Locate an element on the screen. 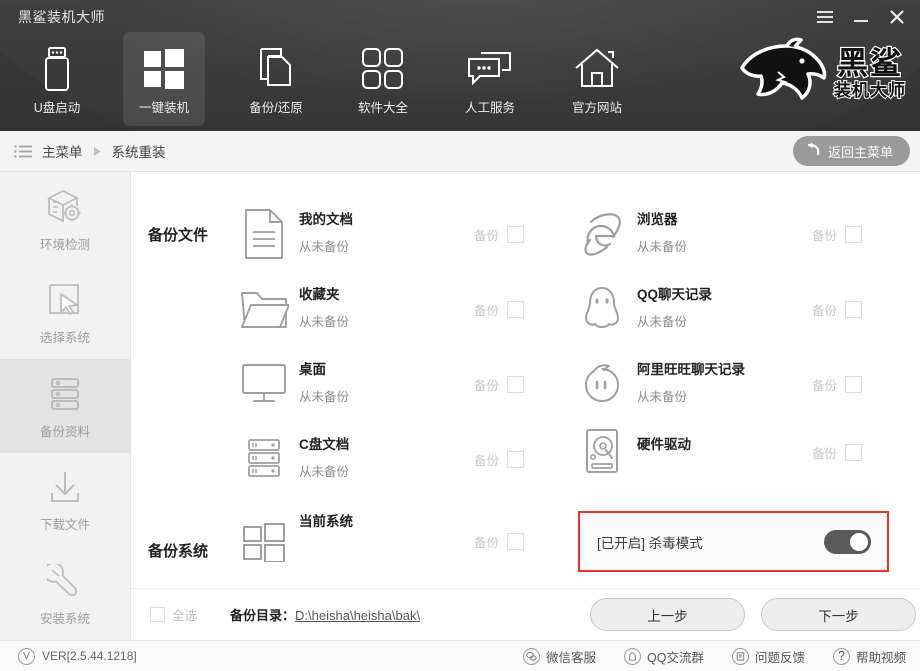  backup-item: 浏览器 从未备份 备份 is located at coordinates (732, 234).